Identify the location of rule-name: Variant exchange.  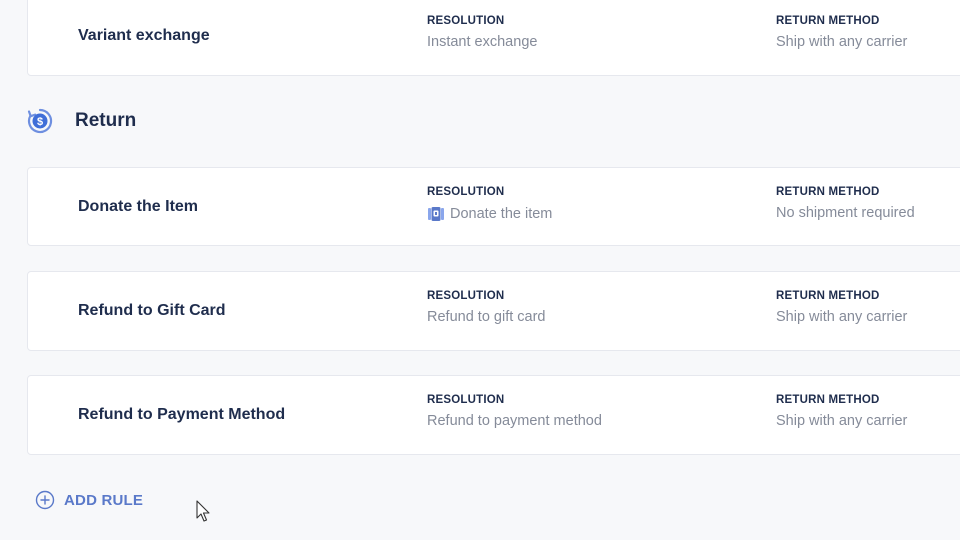
(144, 35).